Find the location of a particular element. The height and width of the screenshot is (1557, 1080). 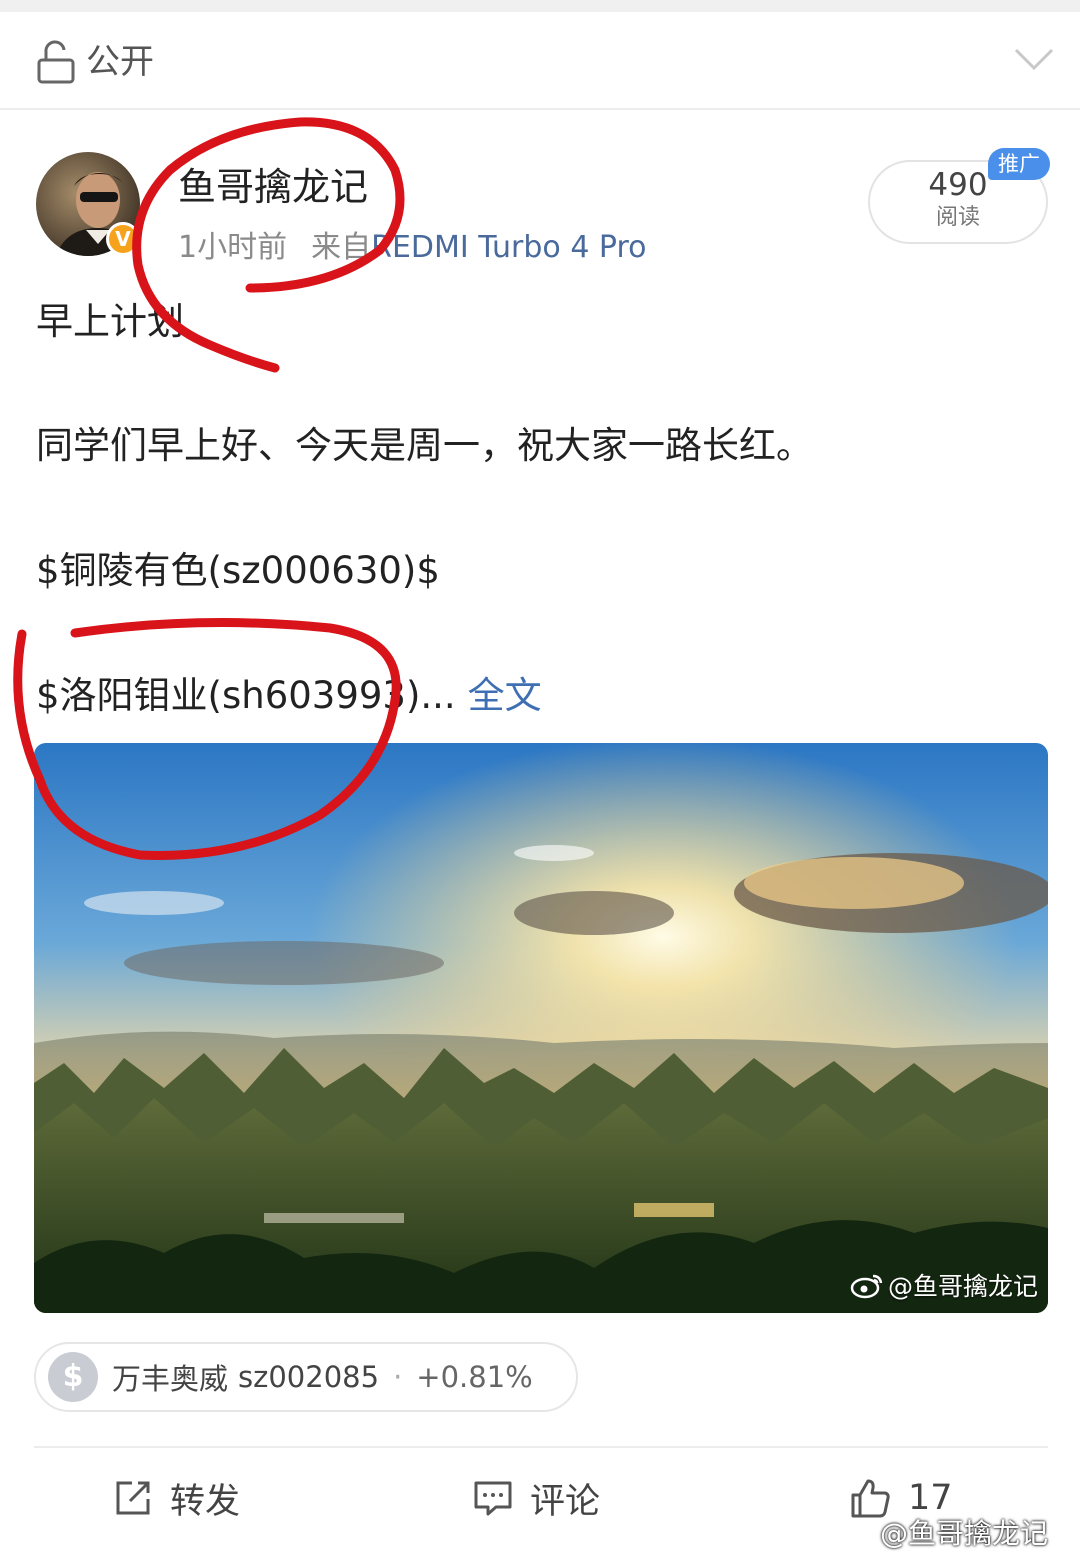

post-meta: 1小时前 来自REDMI Turbo 4 Pro is located at coordinates (412, 248).